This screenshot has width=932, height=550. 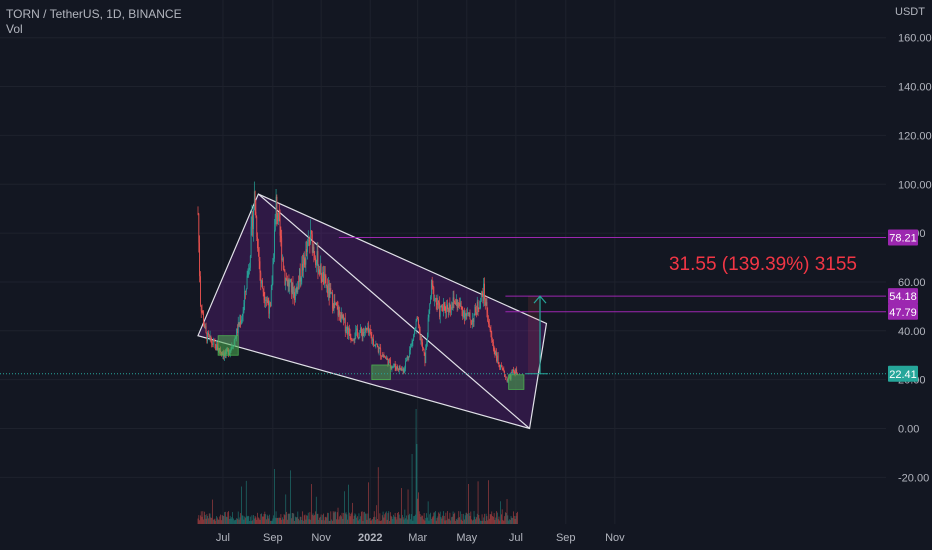 What do you see at coordinates (912, 332) in the screenshot?
I see `y-tick-label: 40.00` at bounding box center [912, 332].